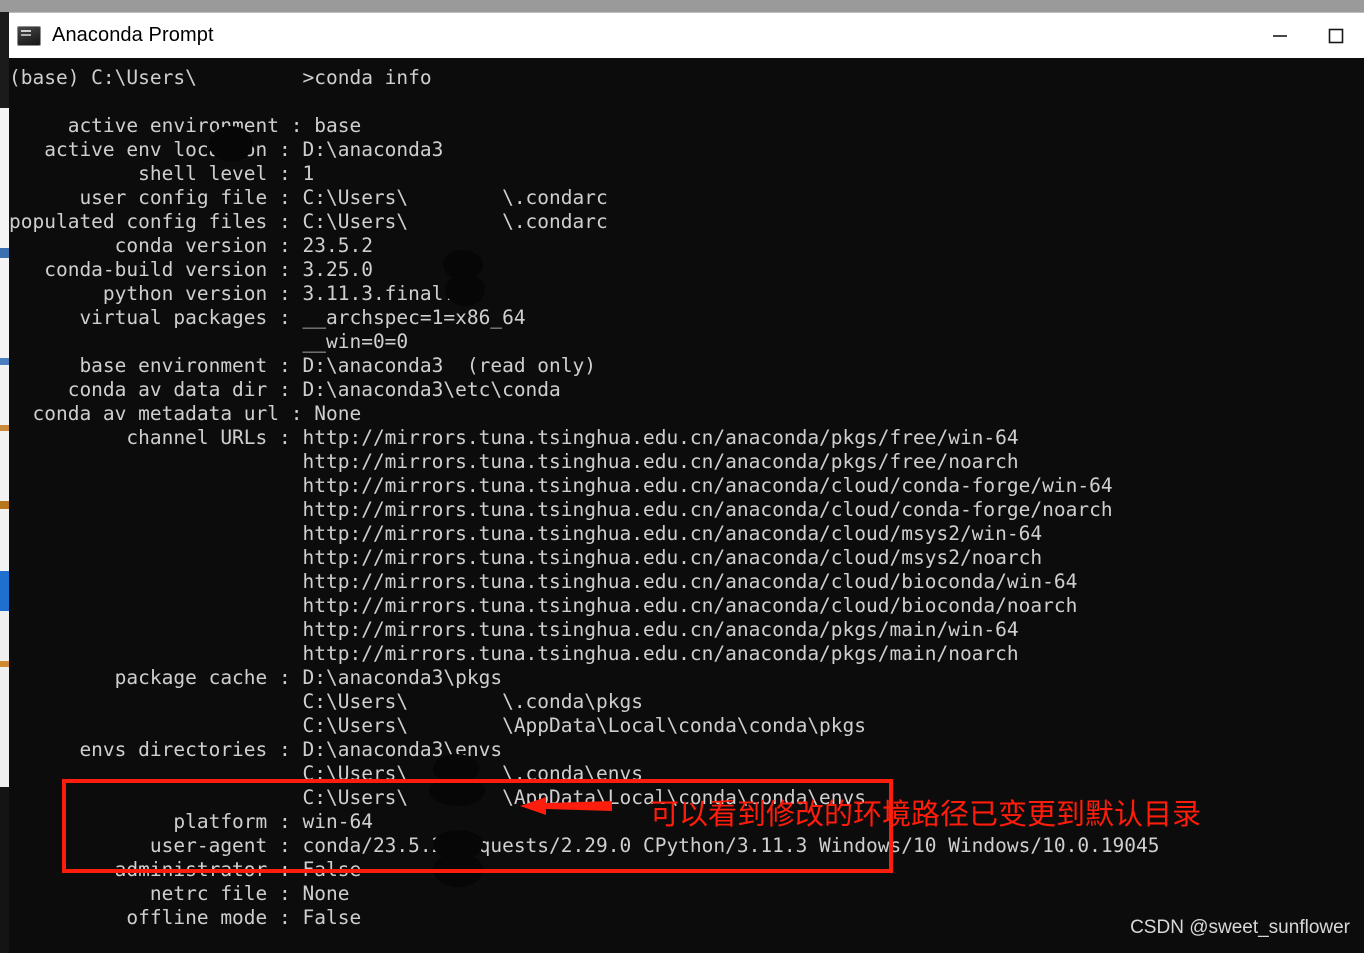 This screenshot has height=953, width=1364. Describe the element at coordinates (926, 814) in the screenshot. I see `annotation-note: 可以看到修改的环境路径已变更到默认目录` at that location.